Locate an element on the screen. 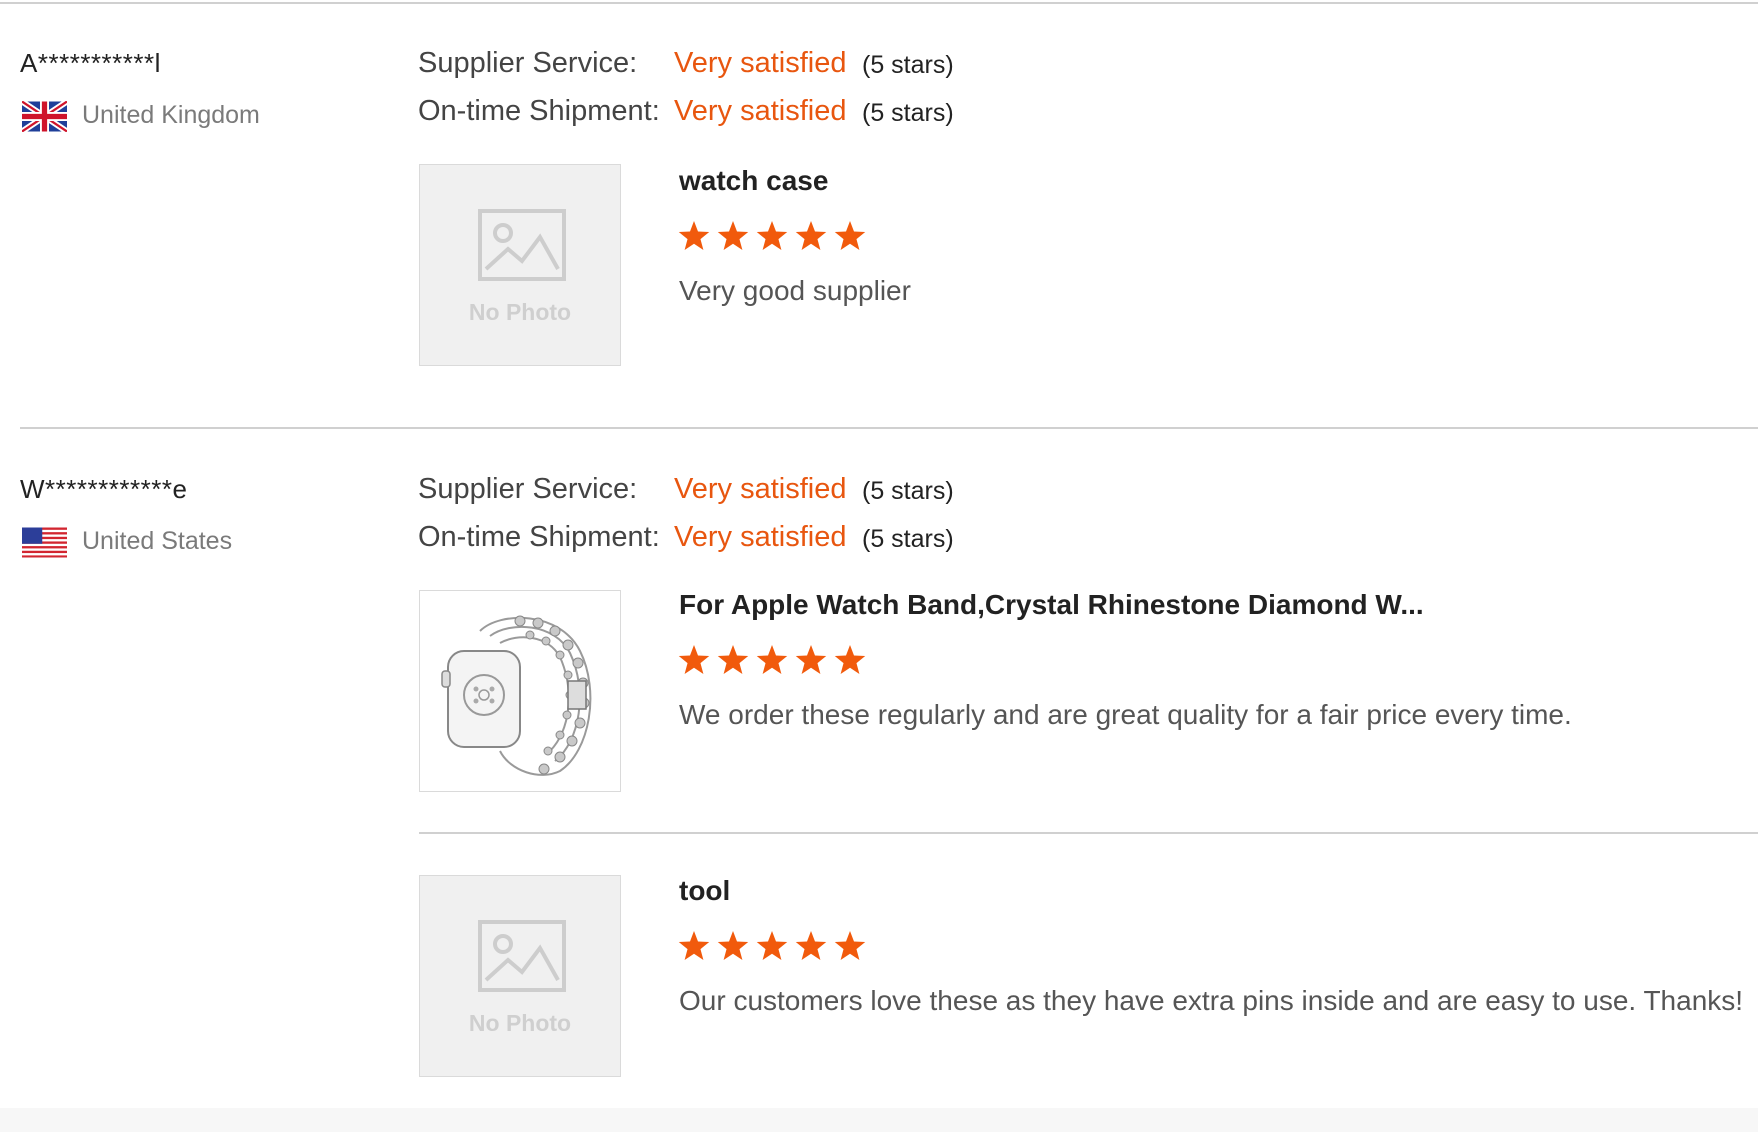 This screenshot has height=1132, width=1758. reviewer-country: United Kingdom is located at coordinates (171, 115).